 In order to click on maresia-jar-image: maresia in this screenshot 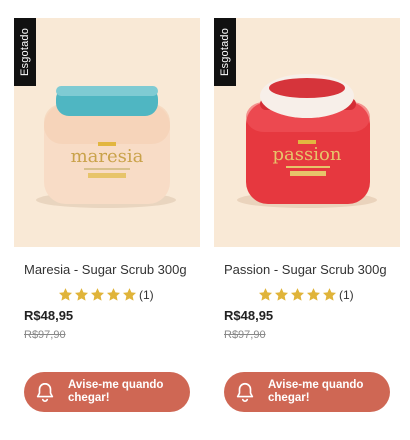, I will do `click(106, 147)`.